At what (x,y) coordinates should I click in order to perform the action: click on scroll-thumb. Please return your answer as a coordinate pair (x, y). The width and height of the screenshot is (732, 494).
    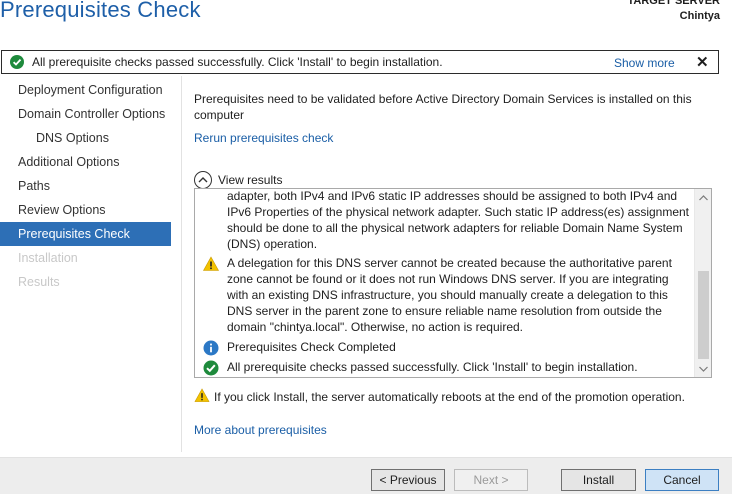
    Looking at the image, I should click on (703, 315).